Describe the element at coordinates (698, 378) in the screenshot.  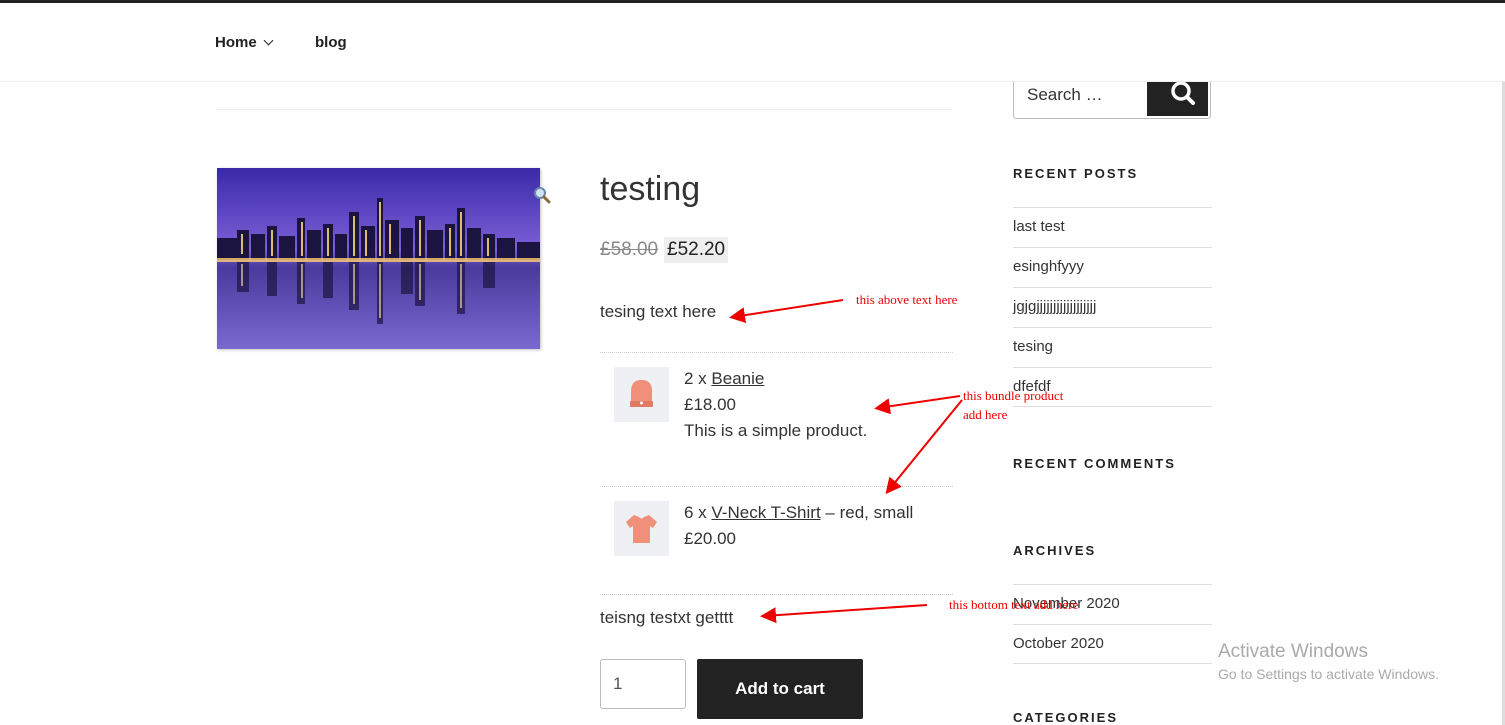
I see `bundle-item-qty: 2 x` at that location.